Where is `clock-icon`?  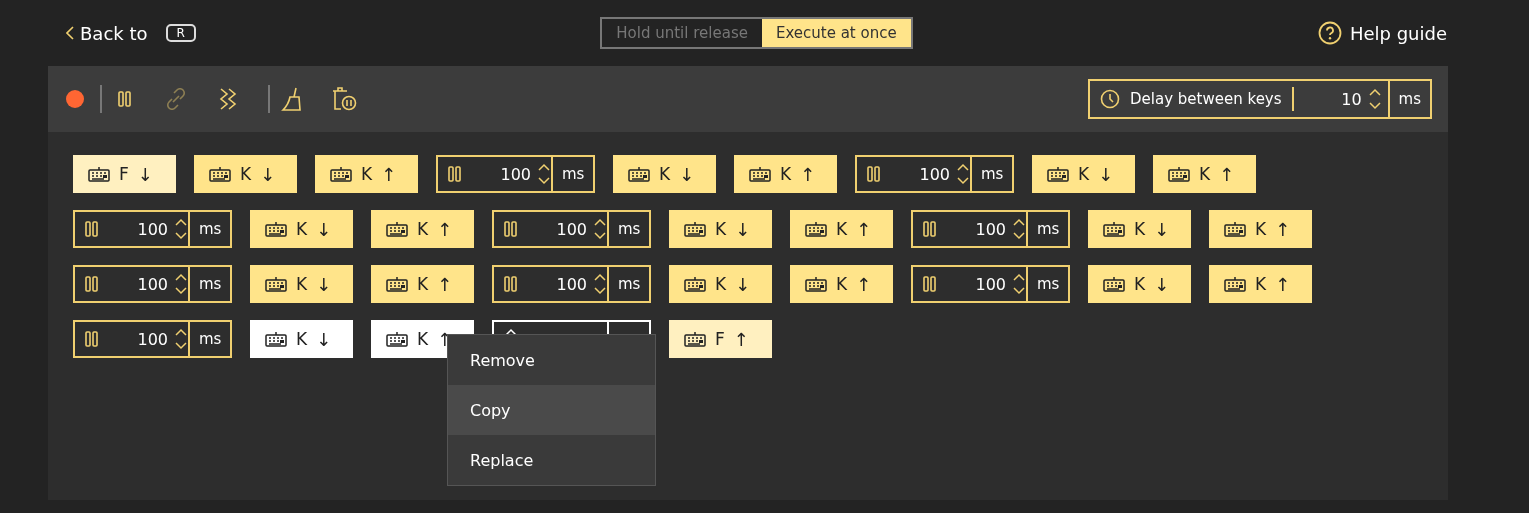 clock-icon is located at coordinates (1110, 99).